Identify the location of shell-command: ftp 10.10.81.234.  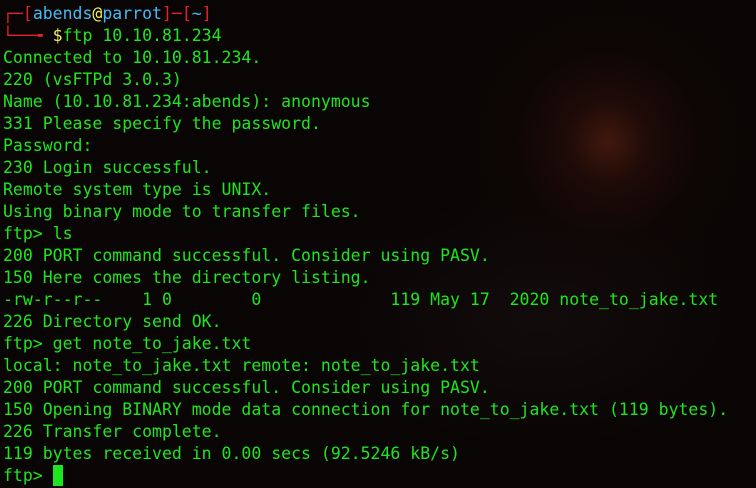
(142, 35).